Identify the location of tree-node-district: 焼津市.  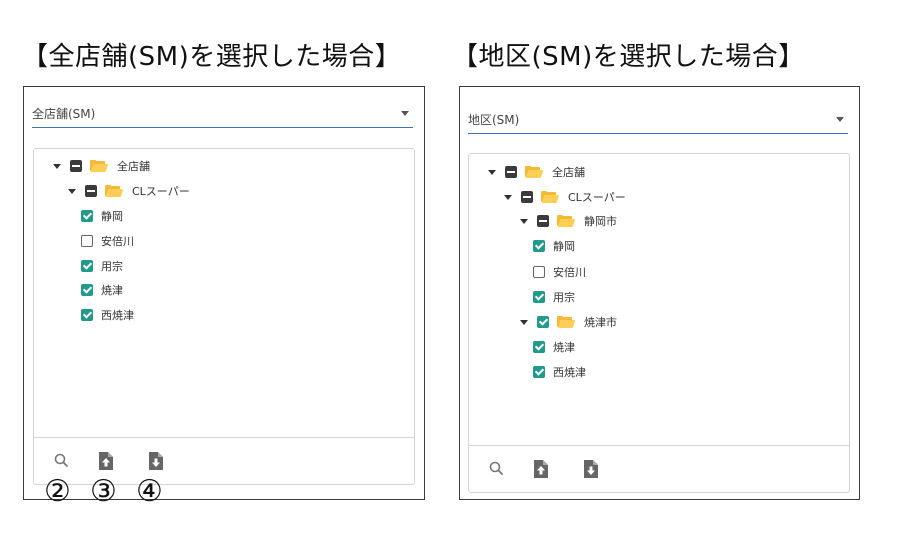
(568, 322).